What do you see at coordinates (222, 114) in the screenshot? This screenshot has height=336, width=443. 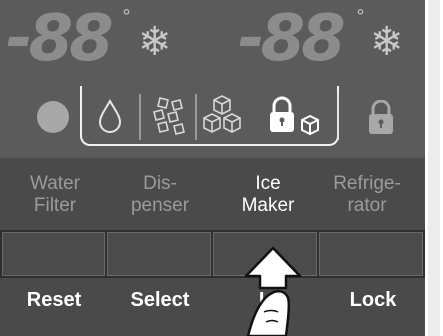 I see `cubed-ice-icon` at bounding box center [222, 114].